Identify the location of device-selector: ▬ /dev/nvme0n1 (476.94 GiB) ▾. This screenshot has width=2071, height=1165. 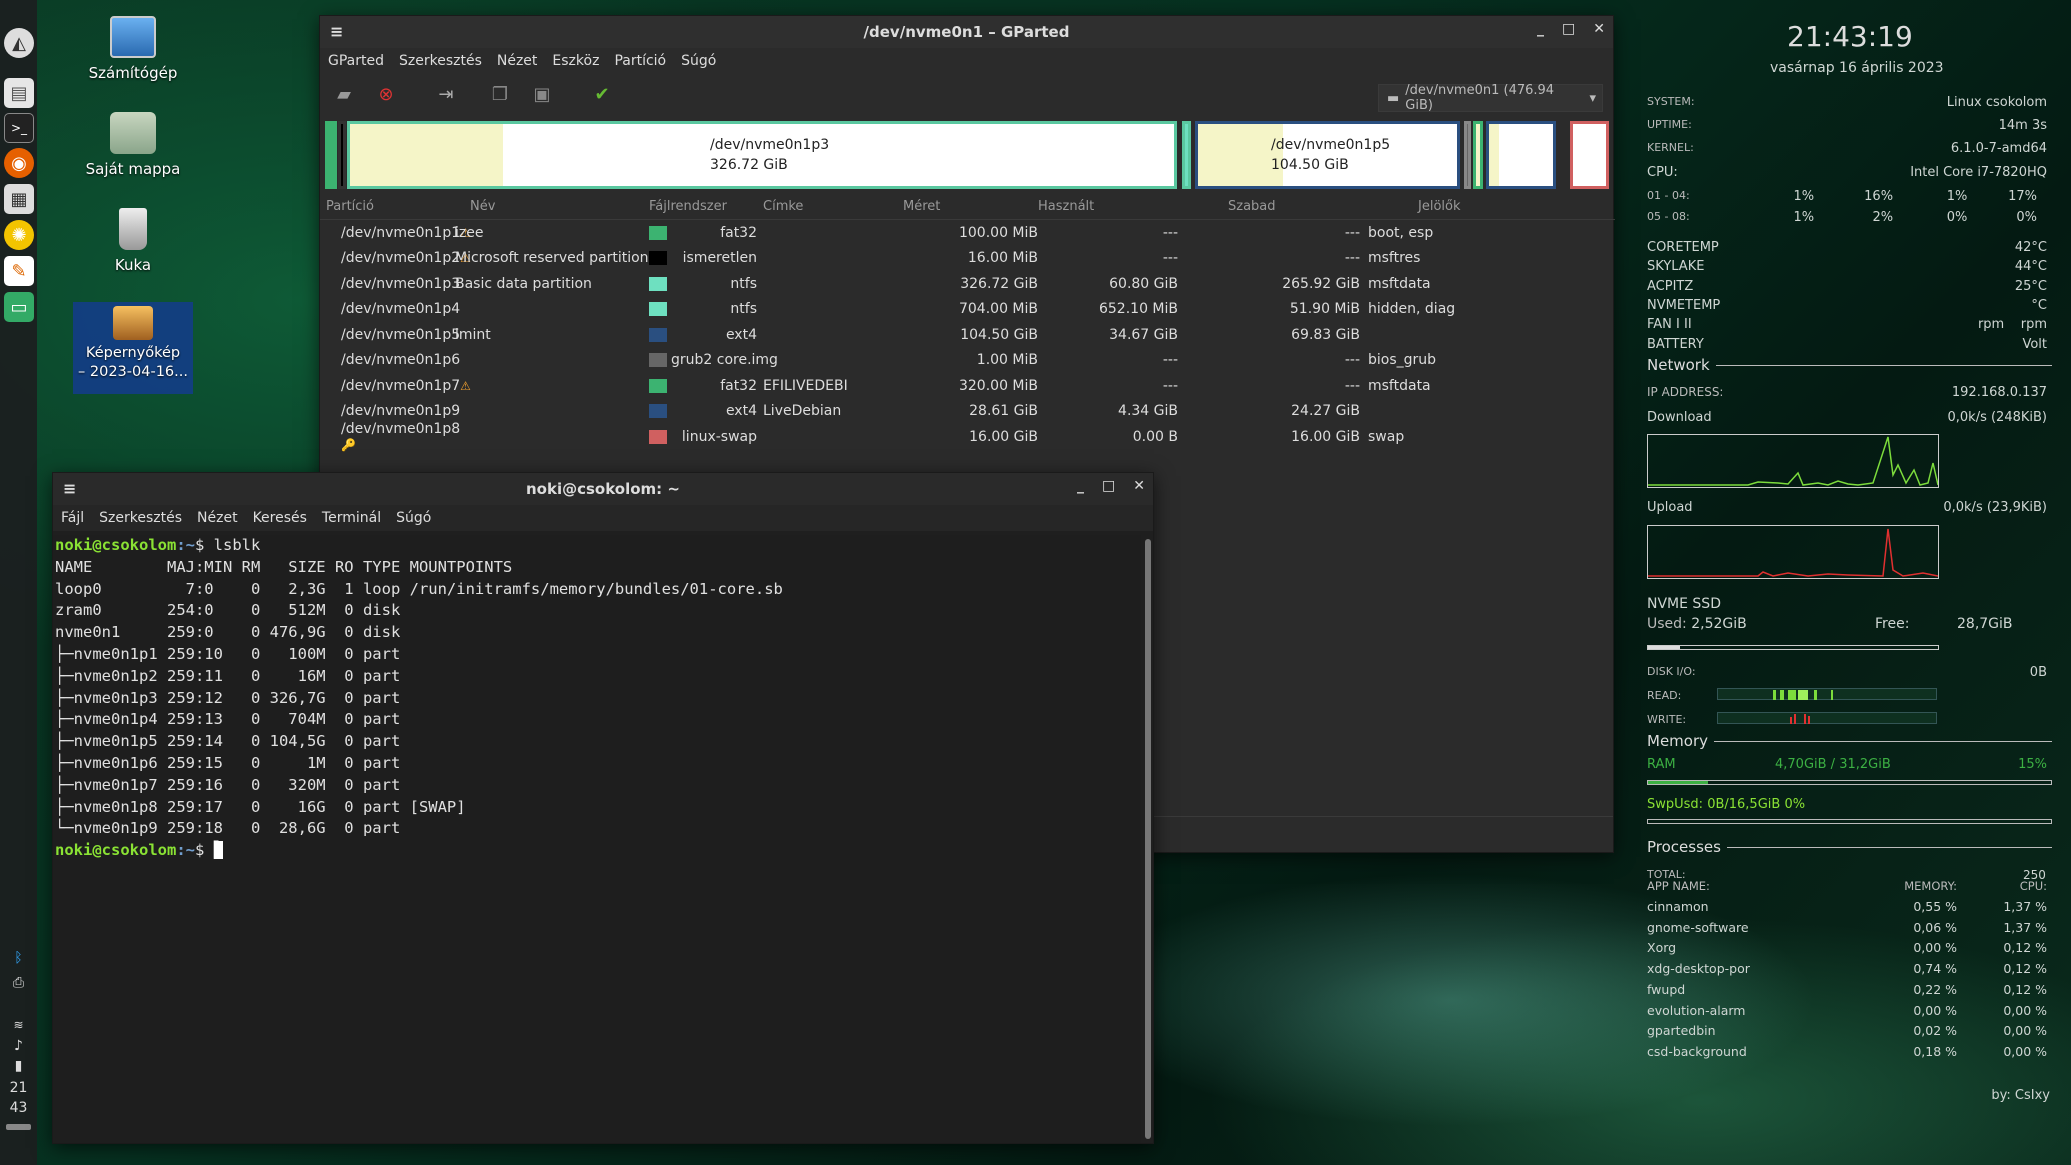
(1490, 98).